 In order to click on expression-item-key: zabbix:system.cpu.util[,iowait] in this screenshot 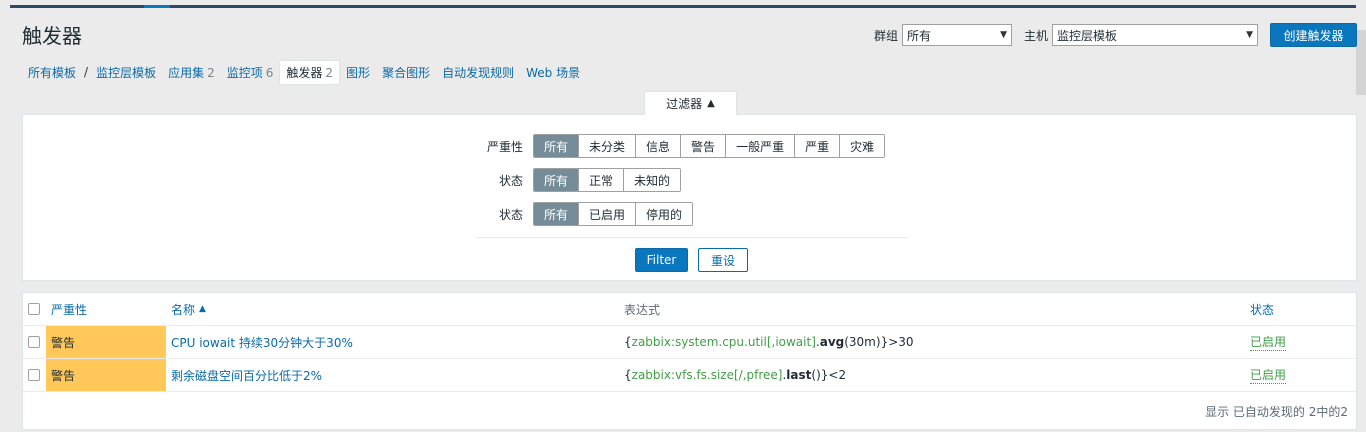, I will do `click(723, 342)`.